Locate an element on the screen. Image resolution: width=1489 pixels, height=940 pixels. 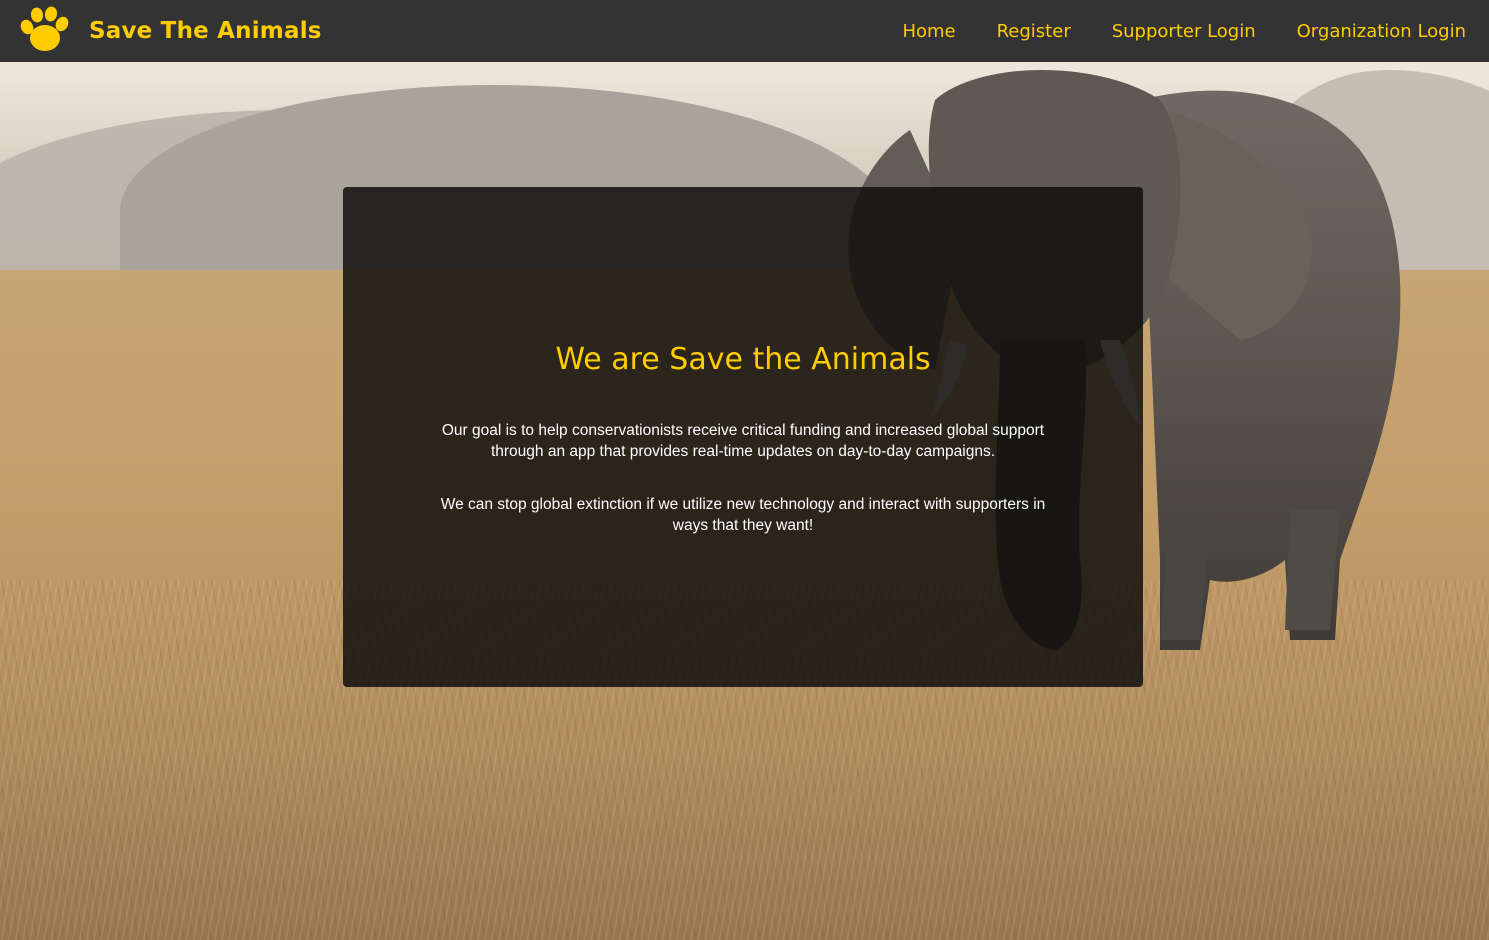
paw-icon is located at coordinates (44, 28).